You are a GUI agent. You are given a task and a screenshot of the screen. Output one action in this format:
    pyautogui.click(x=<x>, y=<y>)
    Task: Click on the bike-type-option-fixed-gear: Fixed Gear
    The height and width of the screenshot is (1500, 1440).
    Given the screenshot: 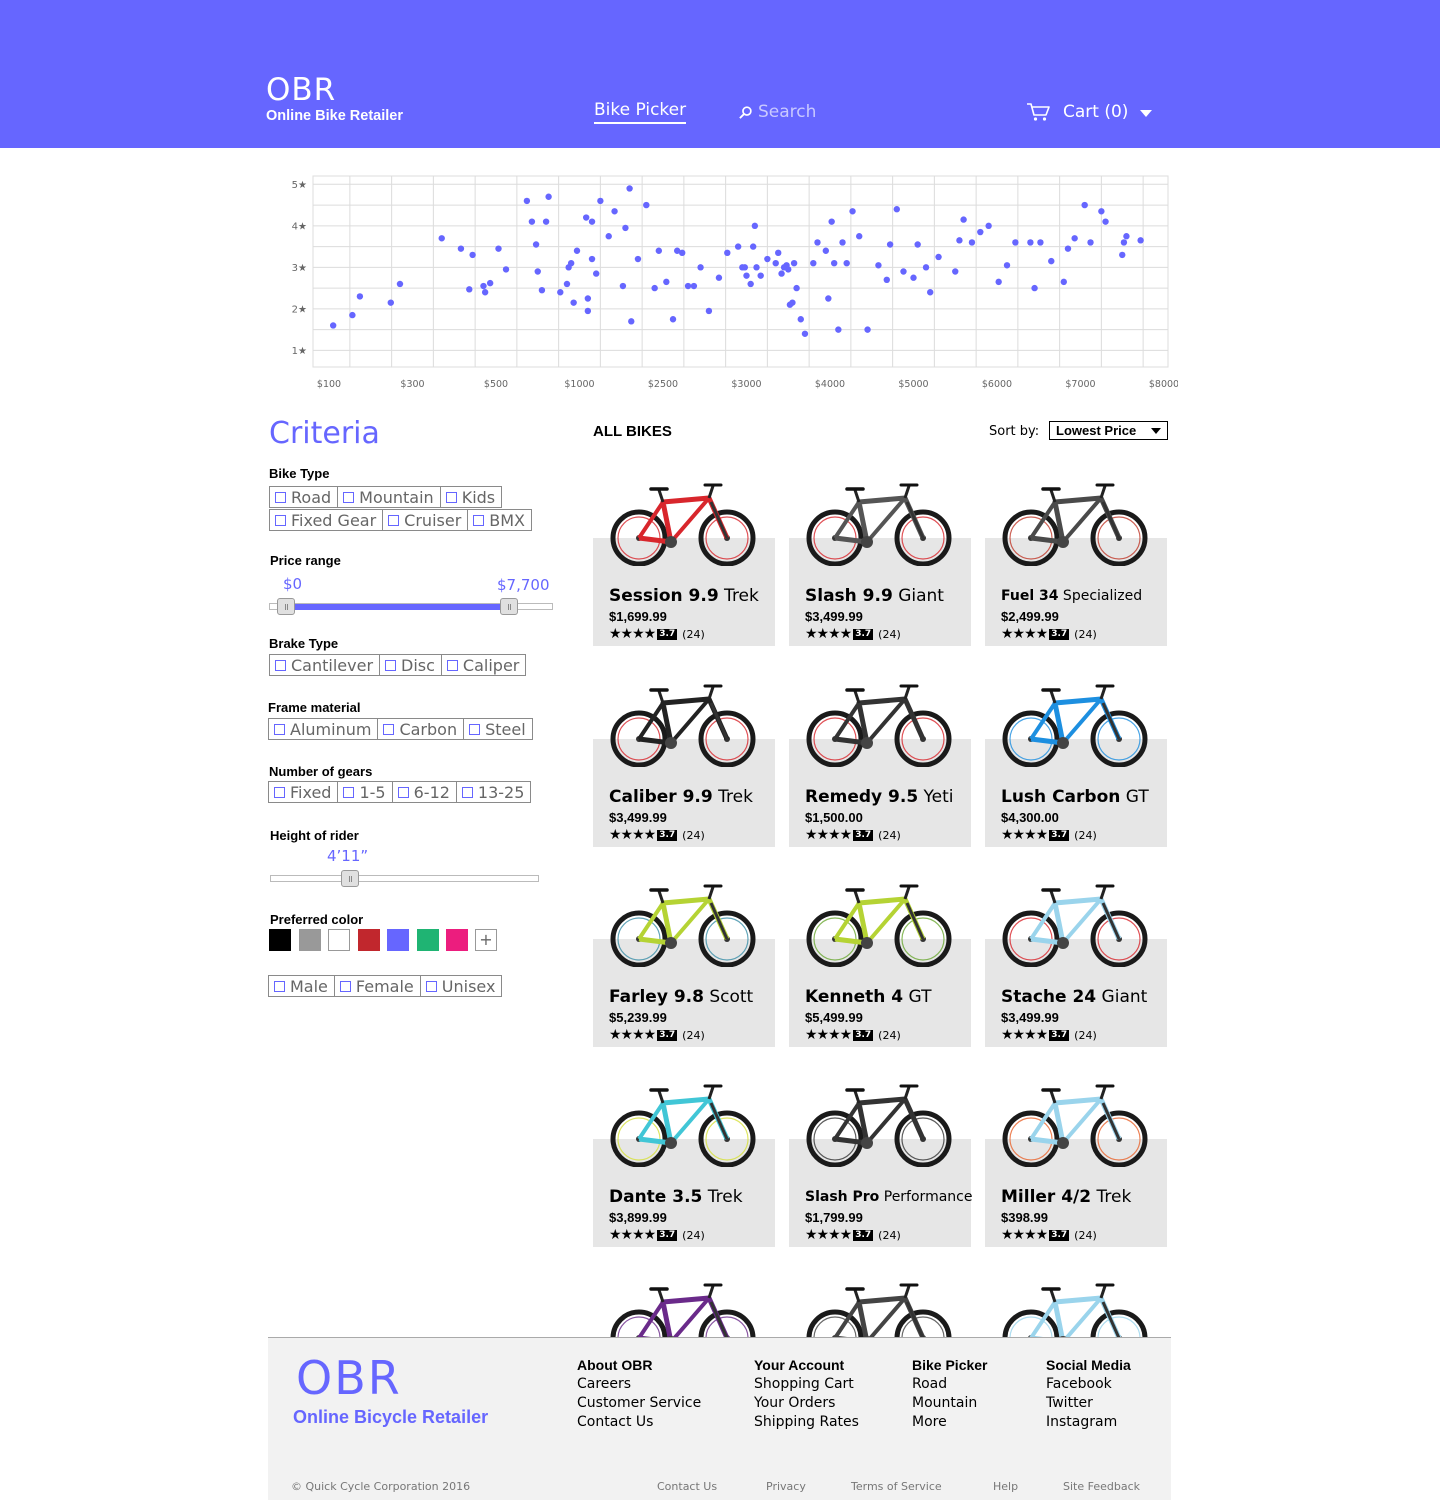 What is the action you would take?
    pyautogui.click(x=326, y=520)
    